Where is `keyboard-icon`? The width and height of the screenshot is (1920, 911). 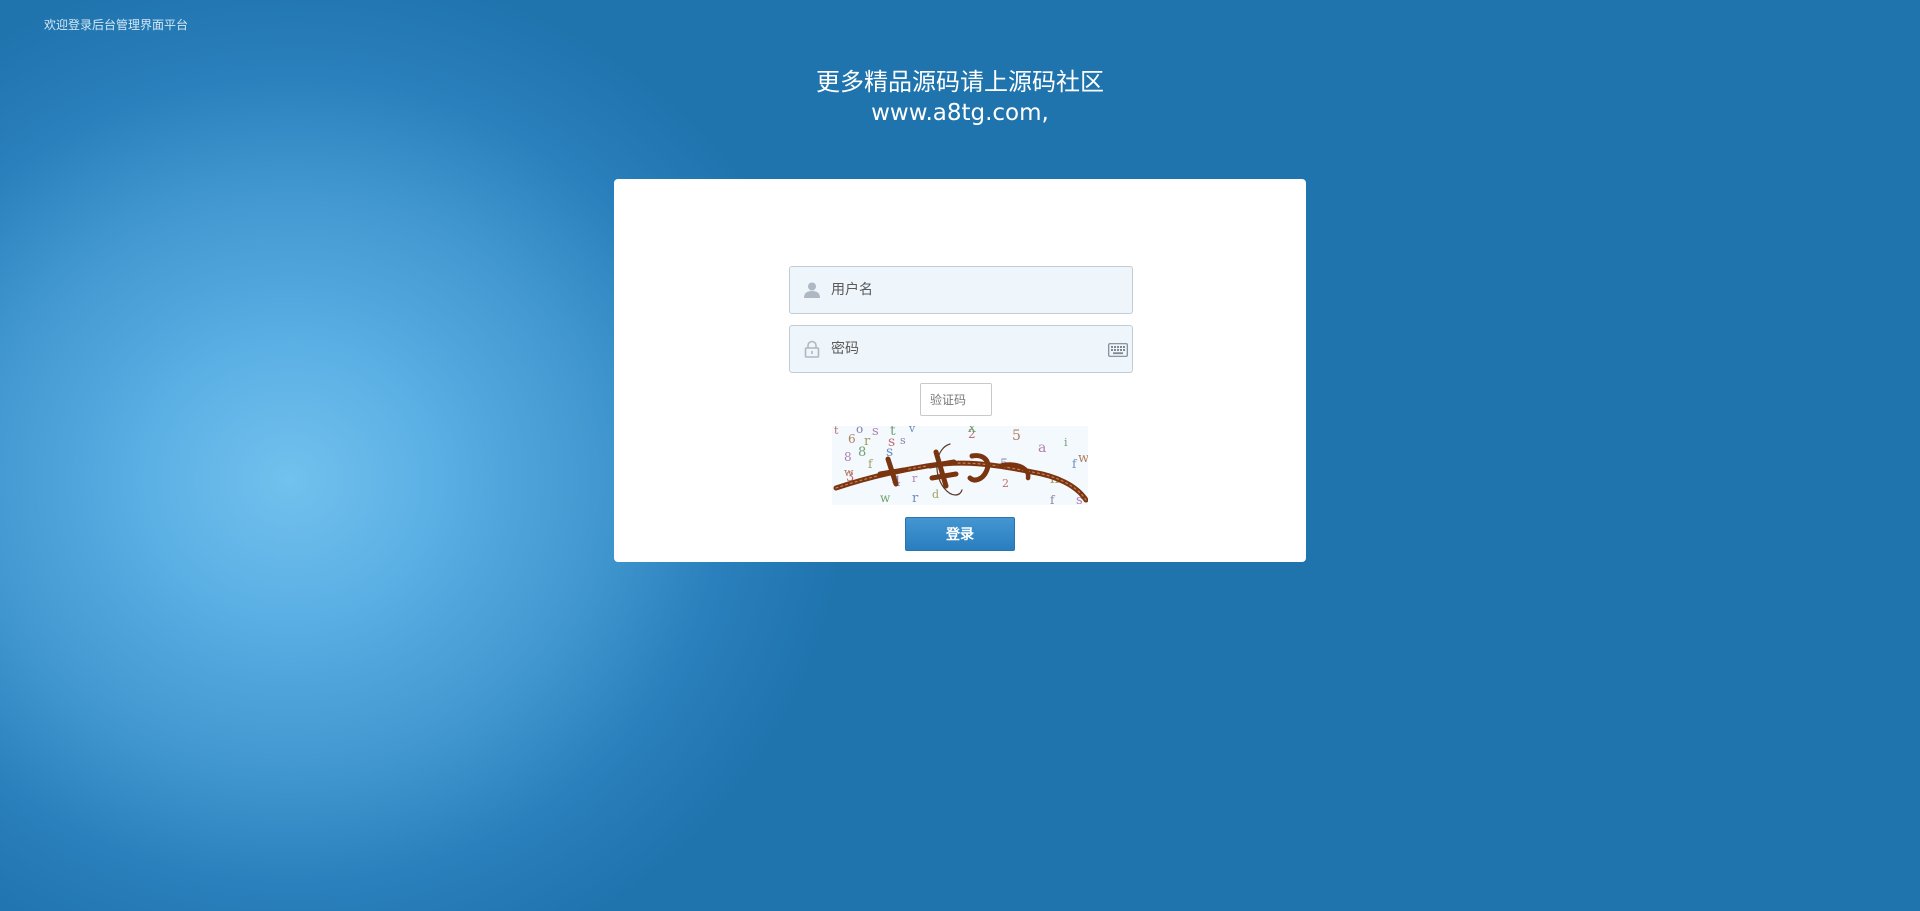
keyboard-icon is located at coordinates (1118, 349).